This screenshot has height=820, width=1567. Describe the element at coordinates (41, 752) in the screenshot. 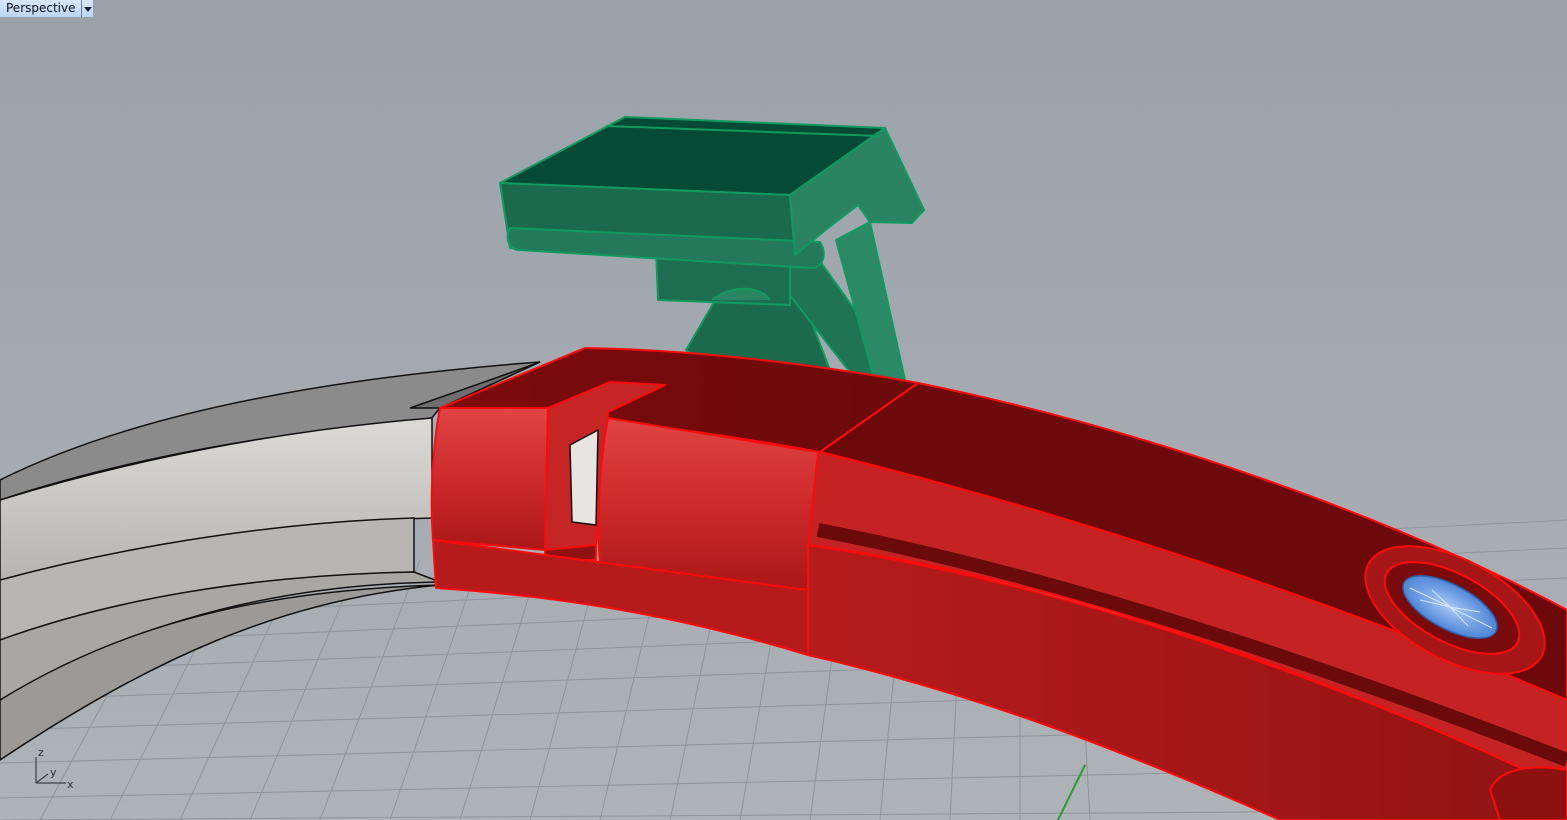

I see `axis-label-z: z` at that location.